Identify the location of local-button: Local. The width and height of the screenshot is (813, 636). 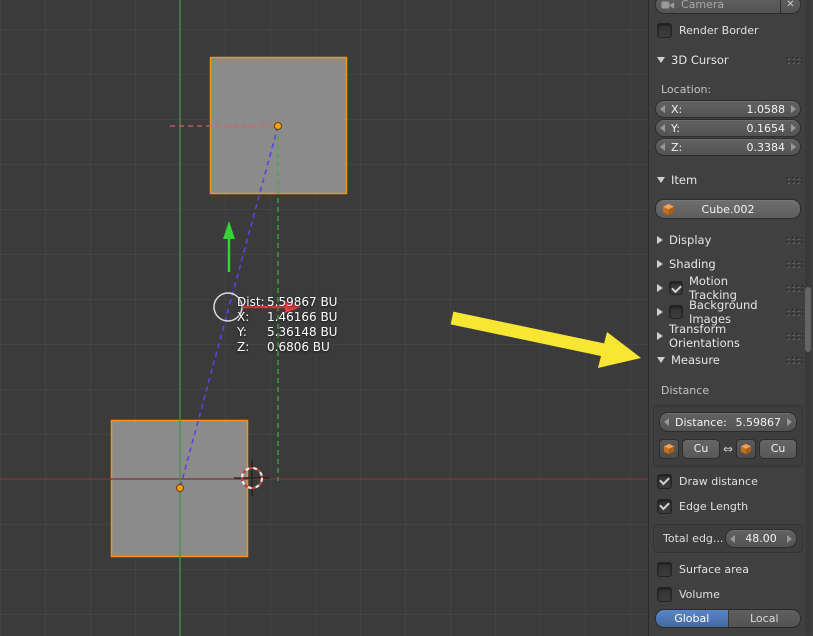
(763, 618).